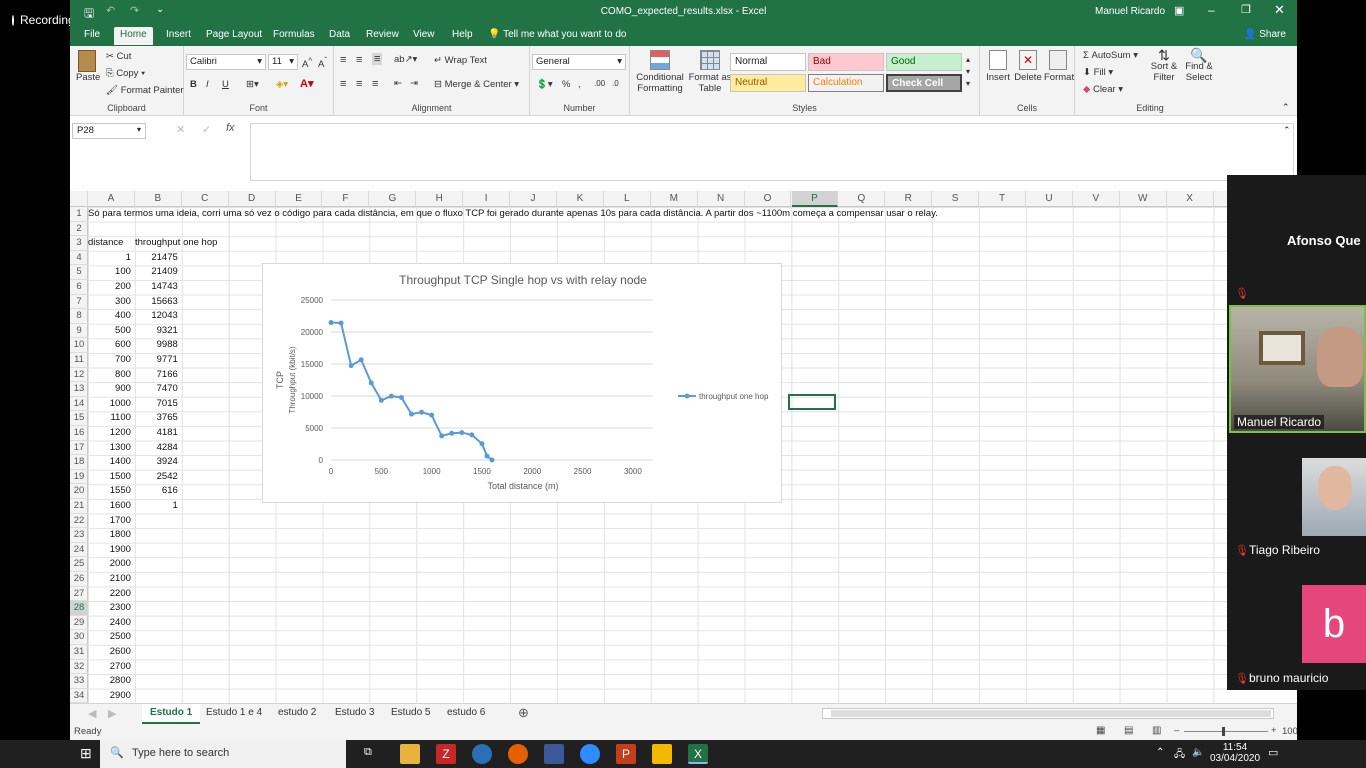 Image resolution: width=1366 pixels, height=768 pixels. What do you see at coordinates (283, 62) in the screenshot?
I see `font-size-dropdown: 11 ▾` at bounding box center [283, 62].